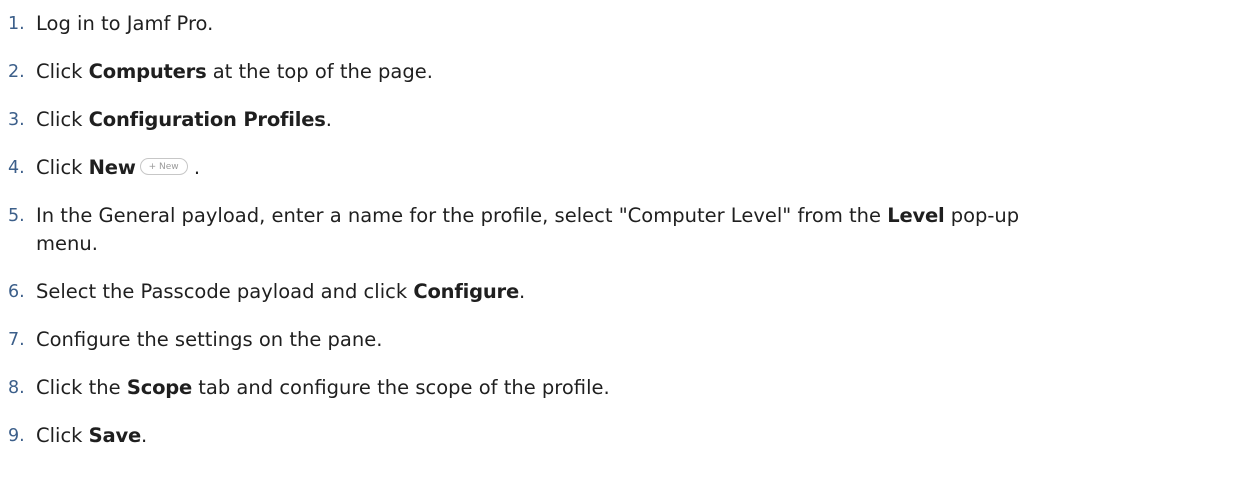  Describe the element at coordinates (207, 119) in the screenshot. I see `ui-term-configuration-profiles: Configuration Profiles` at that location.